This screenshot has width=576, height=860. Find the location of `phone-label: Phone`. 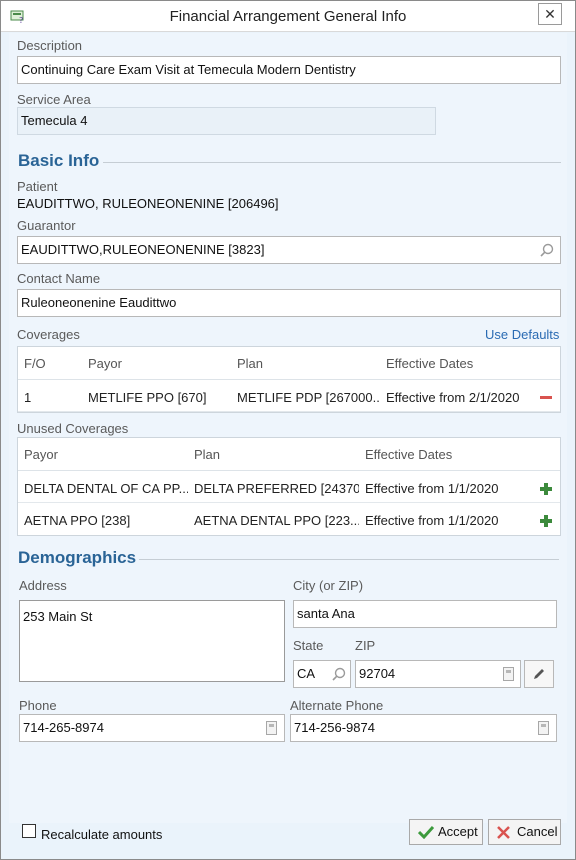

phone-label: Phone is located at coordinates (38, 705).